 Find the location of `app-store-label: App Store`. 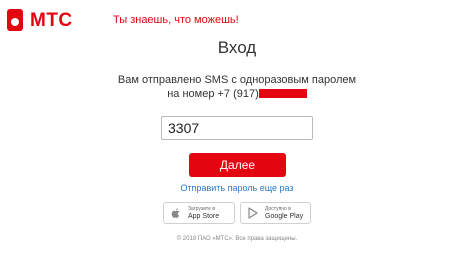

app-store-label: App Store is located at coordinates (204, 216).